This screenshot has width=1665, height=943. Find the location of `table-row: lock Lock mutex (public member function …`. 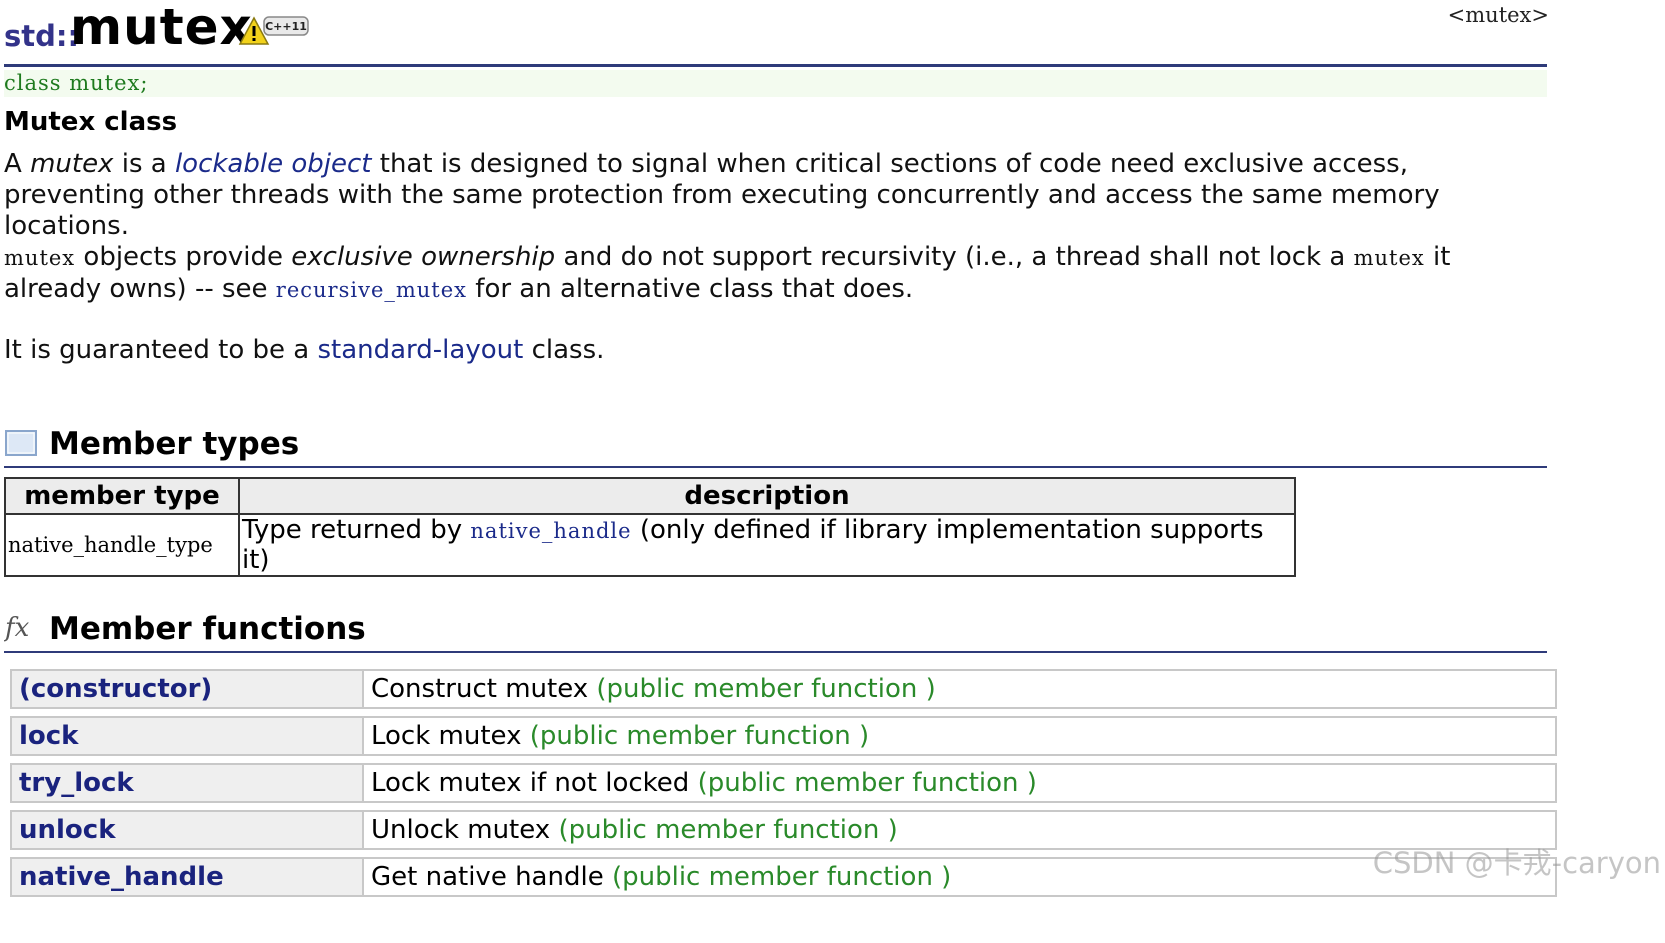

table-row: lock Lock mutex (public member function … is located at coordinates (783, 736).